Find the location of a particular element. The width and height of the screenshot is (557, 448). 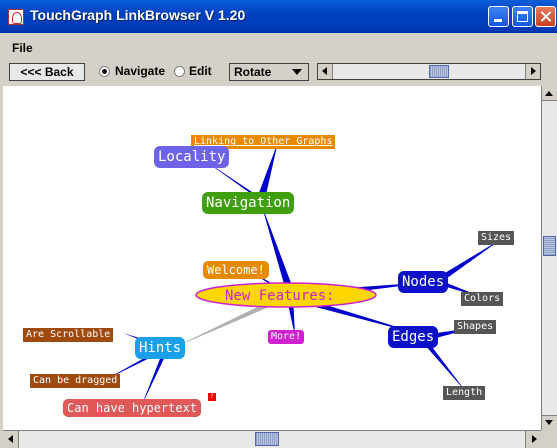

node-nodes: Nodes is located at coordinates (423, 282).